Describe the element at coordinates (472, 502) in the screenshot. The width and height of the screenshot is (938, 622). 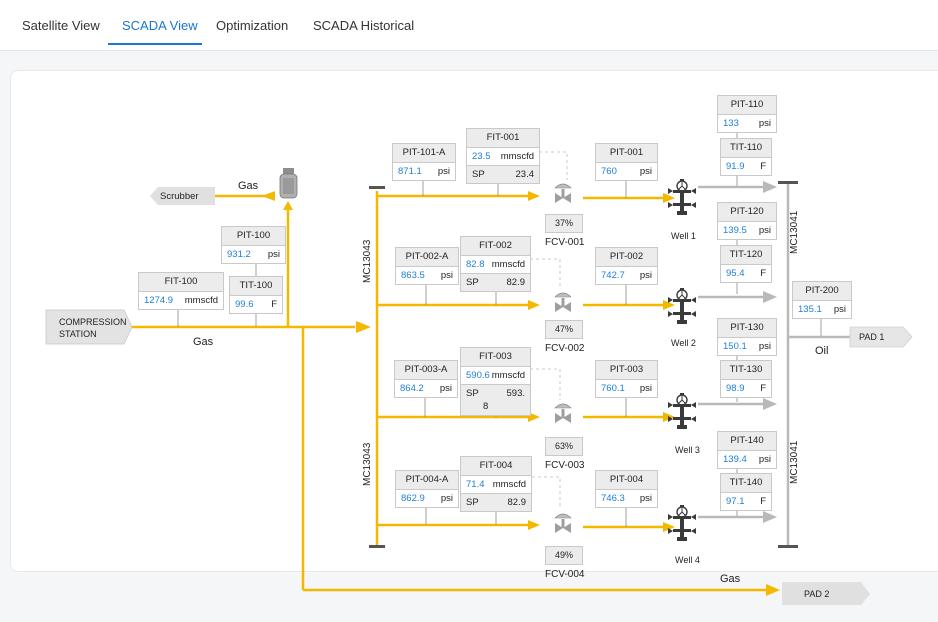
I see `fit-004-sp-label: SP` at that location.